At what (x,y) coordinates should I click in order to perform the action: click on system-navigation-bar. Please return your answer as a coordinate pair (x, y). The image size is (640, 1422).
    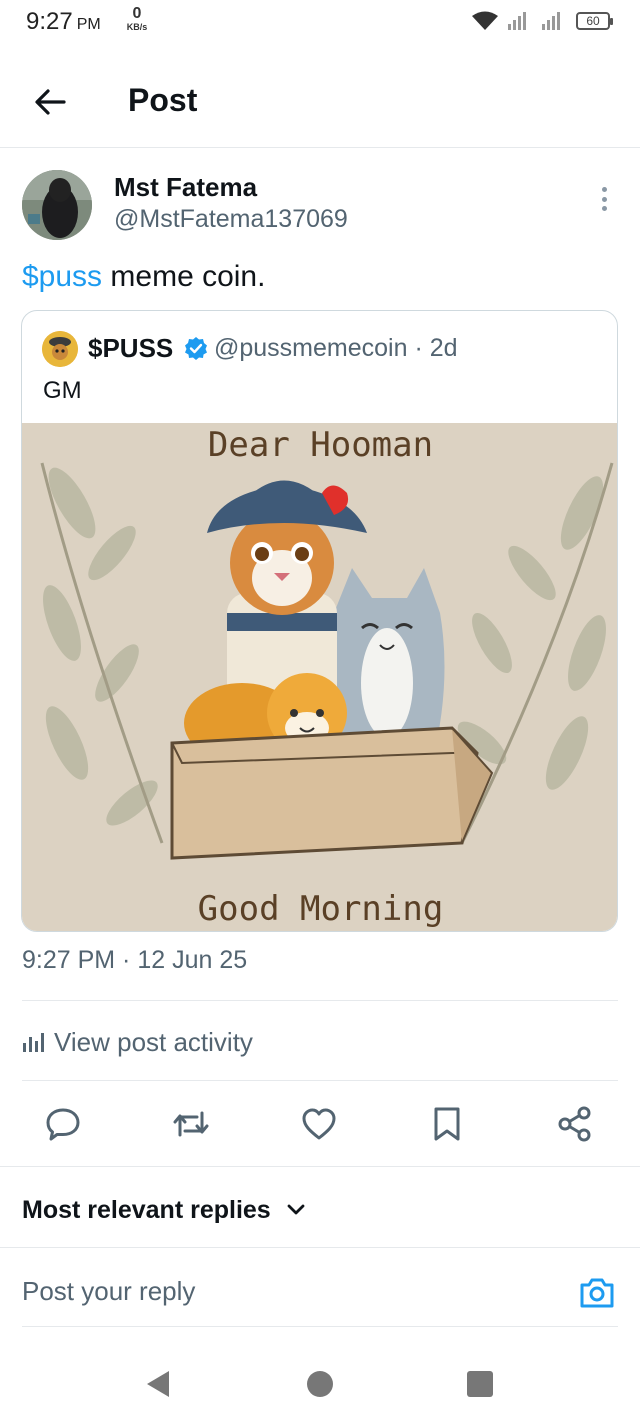
    Looking at the image, I should click on (320, 1384).